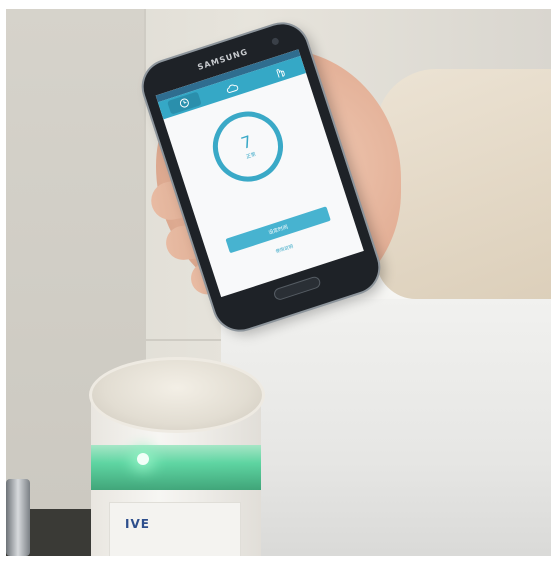 The image size is (557, 564). What do you see at coordinates (278, 230) in the screenshot?
I see `set-time-button: 设定时间` at bounding box center [278, 230].